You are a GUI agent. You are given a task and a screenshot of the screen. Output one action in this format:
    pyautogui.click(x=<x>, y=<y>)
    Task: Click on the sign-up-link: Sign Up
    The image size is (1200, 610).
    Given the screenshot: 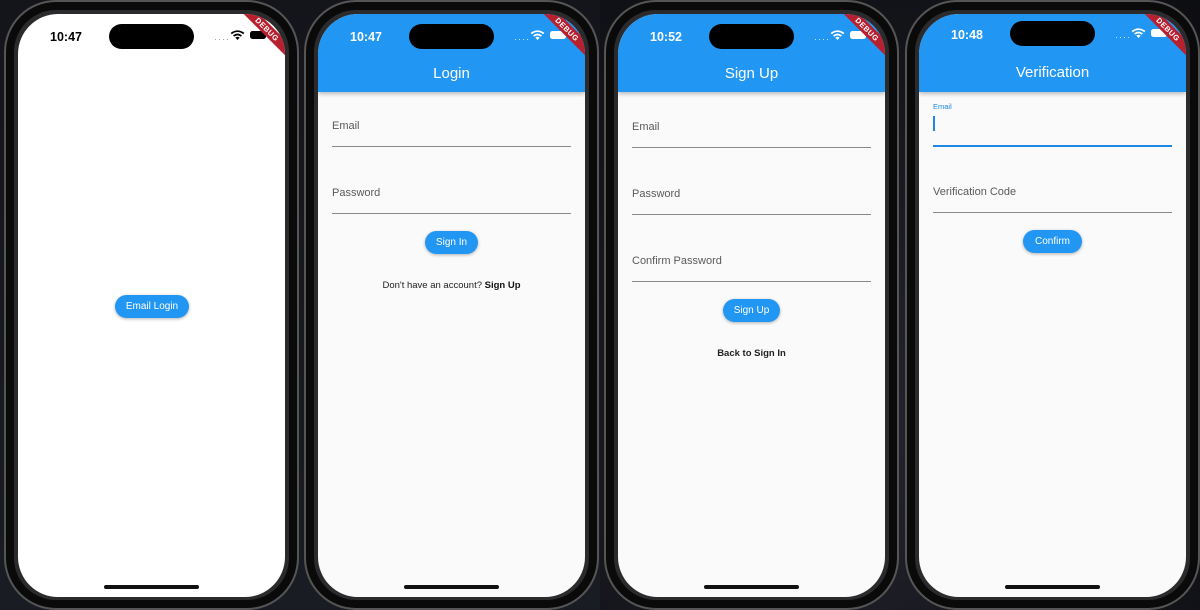 What is the action you would take?
    pyautogui.click(x=503, y=285)
    